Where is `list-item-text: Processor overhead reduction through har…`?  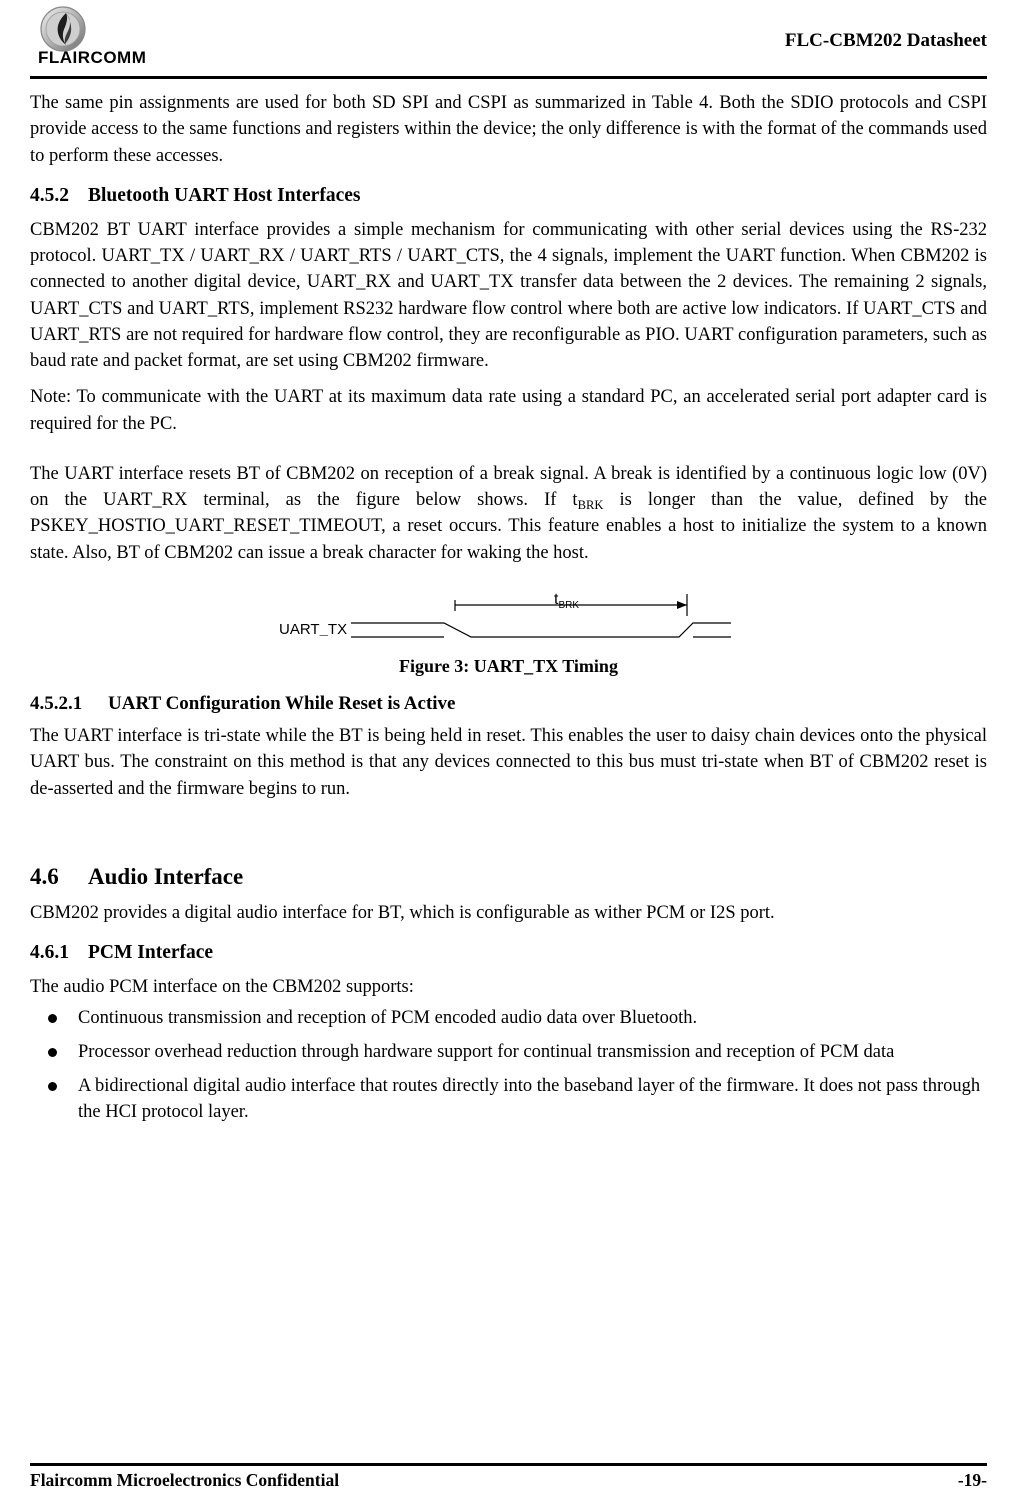
list-item-text: Processor overhead reduction through har… is located at coordinates (486, 1052).